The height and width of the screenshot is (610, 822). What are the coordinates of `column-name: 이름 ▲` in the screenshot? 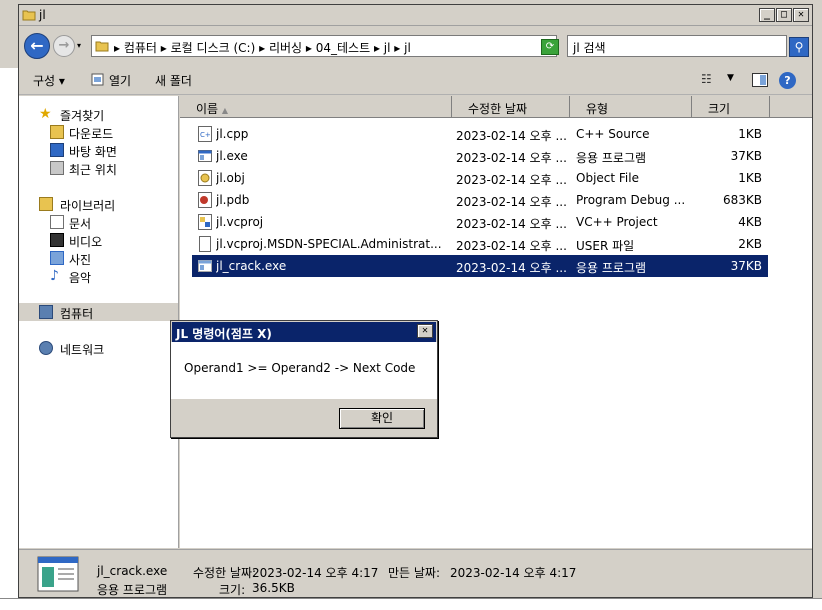 It's located at (316, 107).